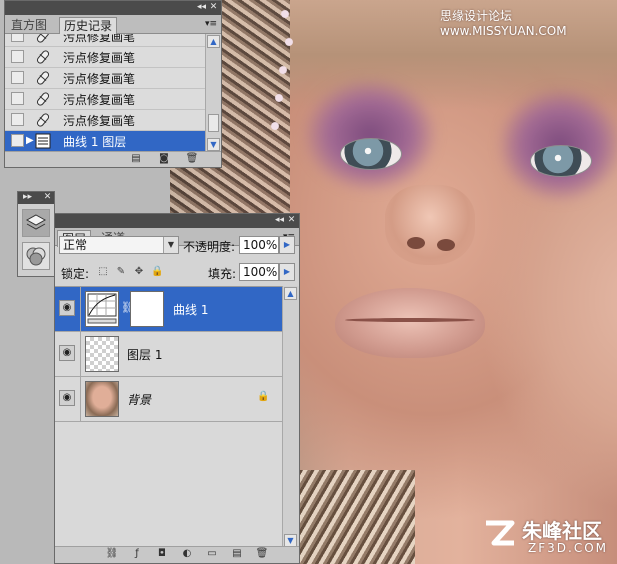 The image size is (617, 564). I want to click on layer-name: 背景, so click(139, 399).